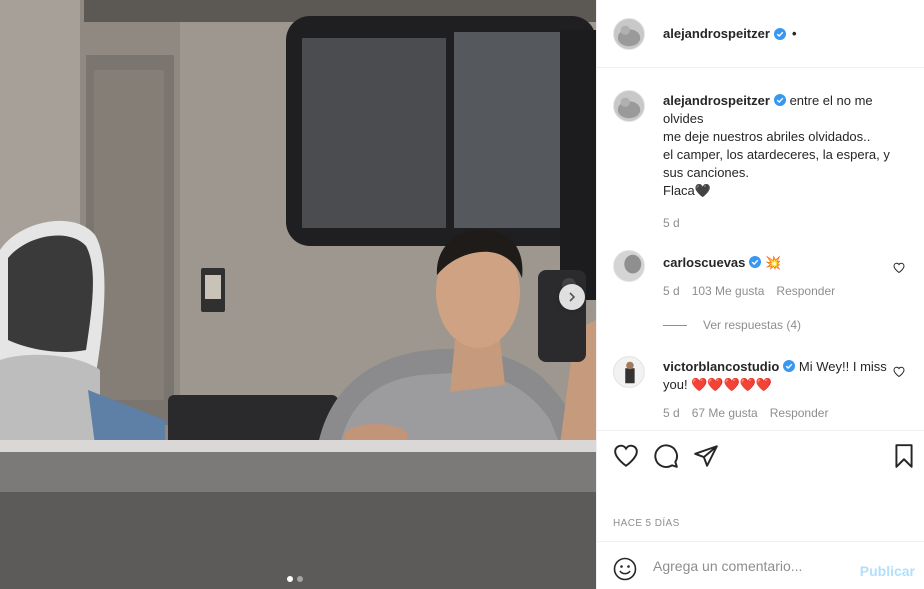 The width and height of the screenshot is (924, 589). Describe the element at coordinates (752, 325) in the screenshot. I see `view-replies-label: Ver respuestas (4)` at that location.